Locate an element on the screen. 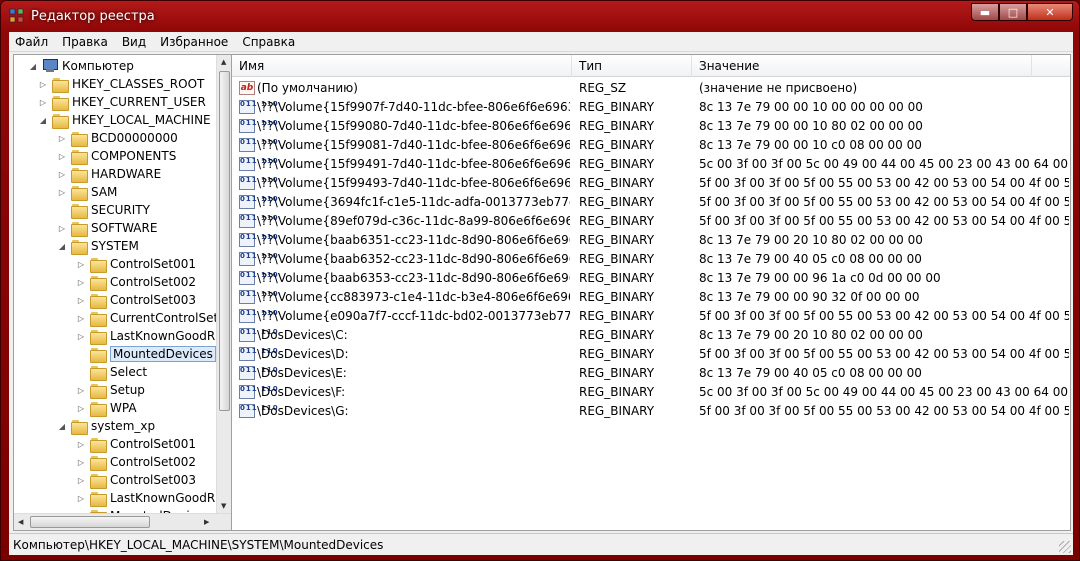  scroll-right-icon: ▶ is located at coordinates (206, 522).